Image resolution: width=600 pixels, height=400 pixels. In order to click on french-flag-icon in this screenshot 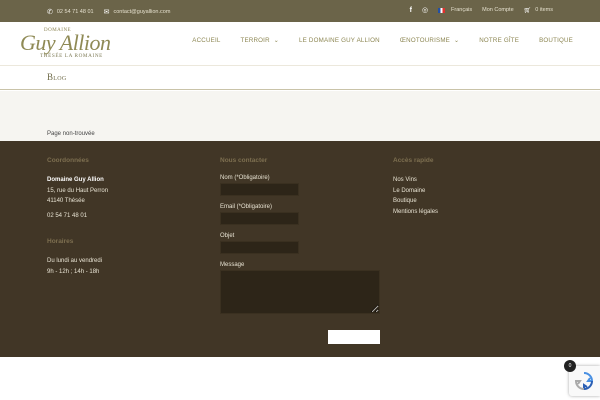, I will do `click(442, 10)`.